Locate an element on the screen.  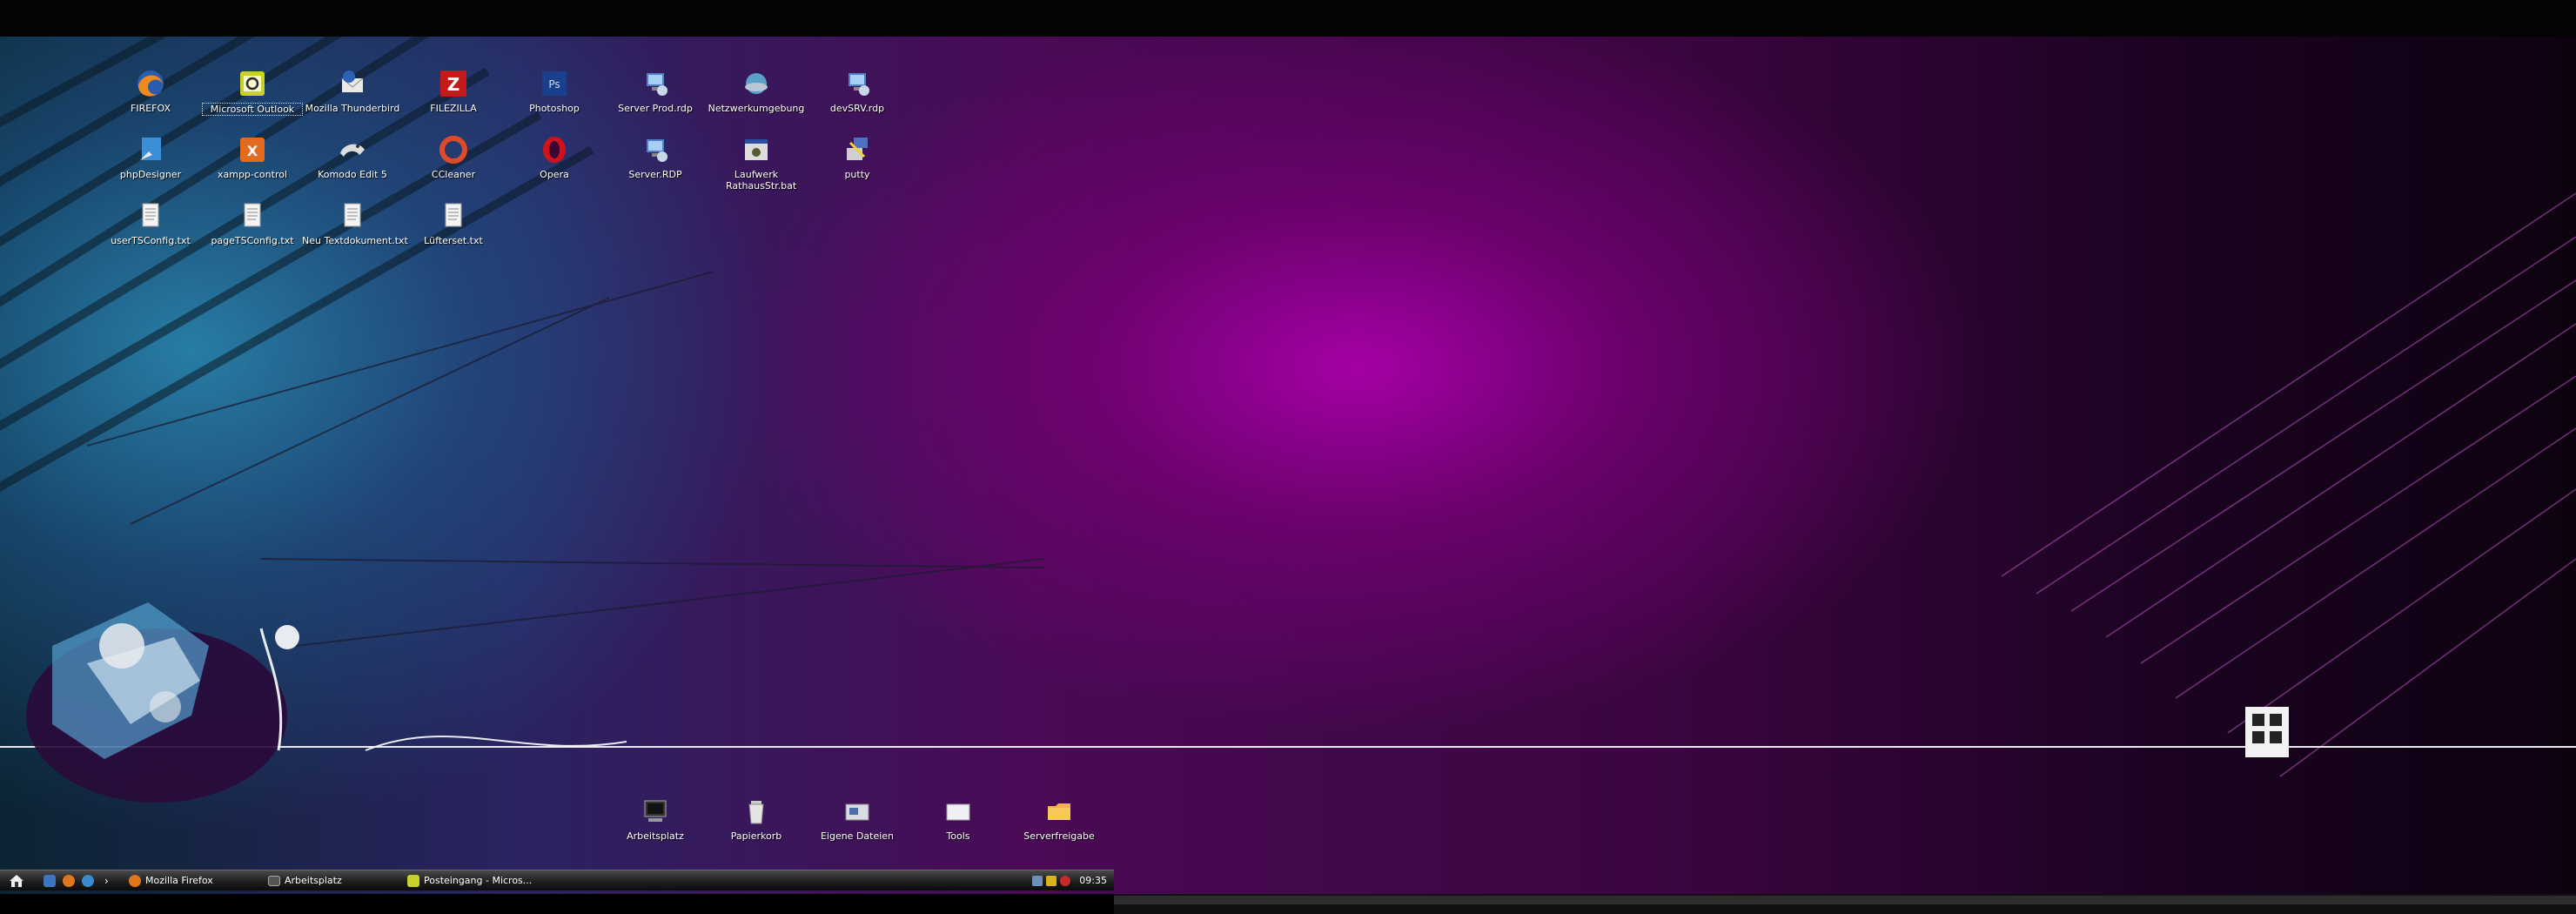
desktop-icon-phpdesigner: phpDesigner is located at coordinates (150, 157).